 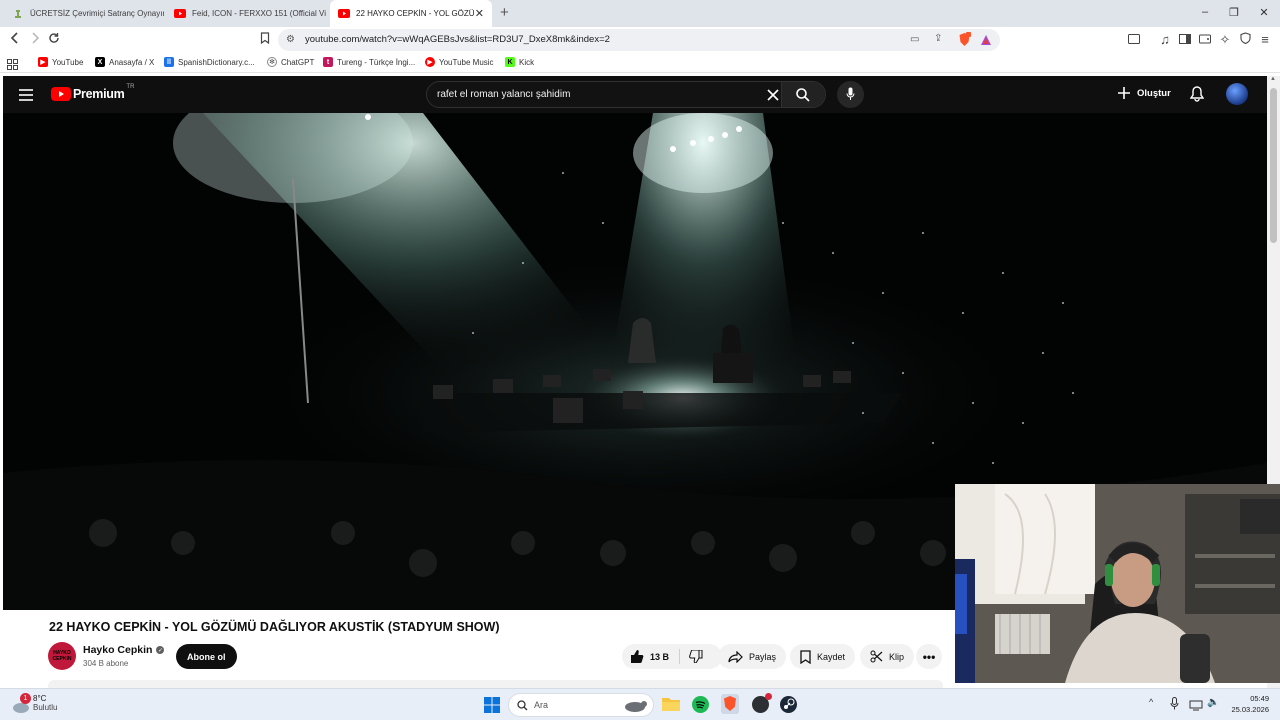 I want to click on sidepanel-icon, so click(x=1134, y=40).